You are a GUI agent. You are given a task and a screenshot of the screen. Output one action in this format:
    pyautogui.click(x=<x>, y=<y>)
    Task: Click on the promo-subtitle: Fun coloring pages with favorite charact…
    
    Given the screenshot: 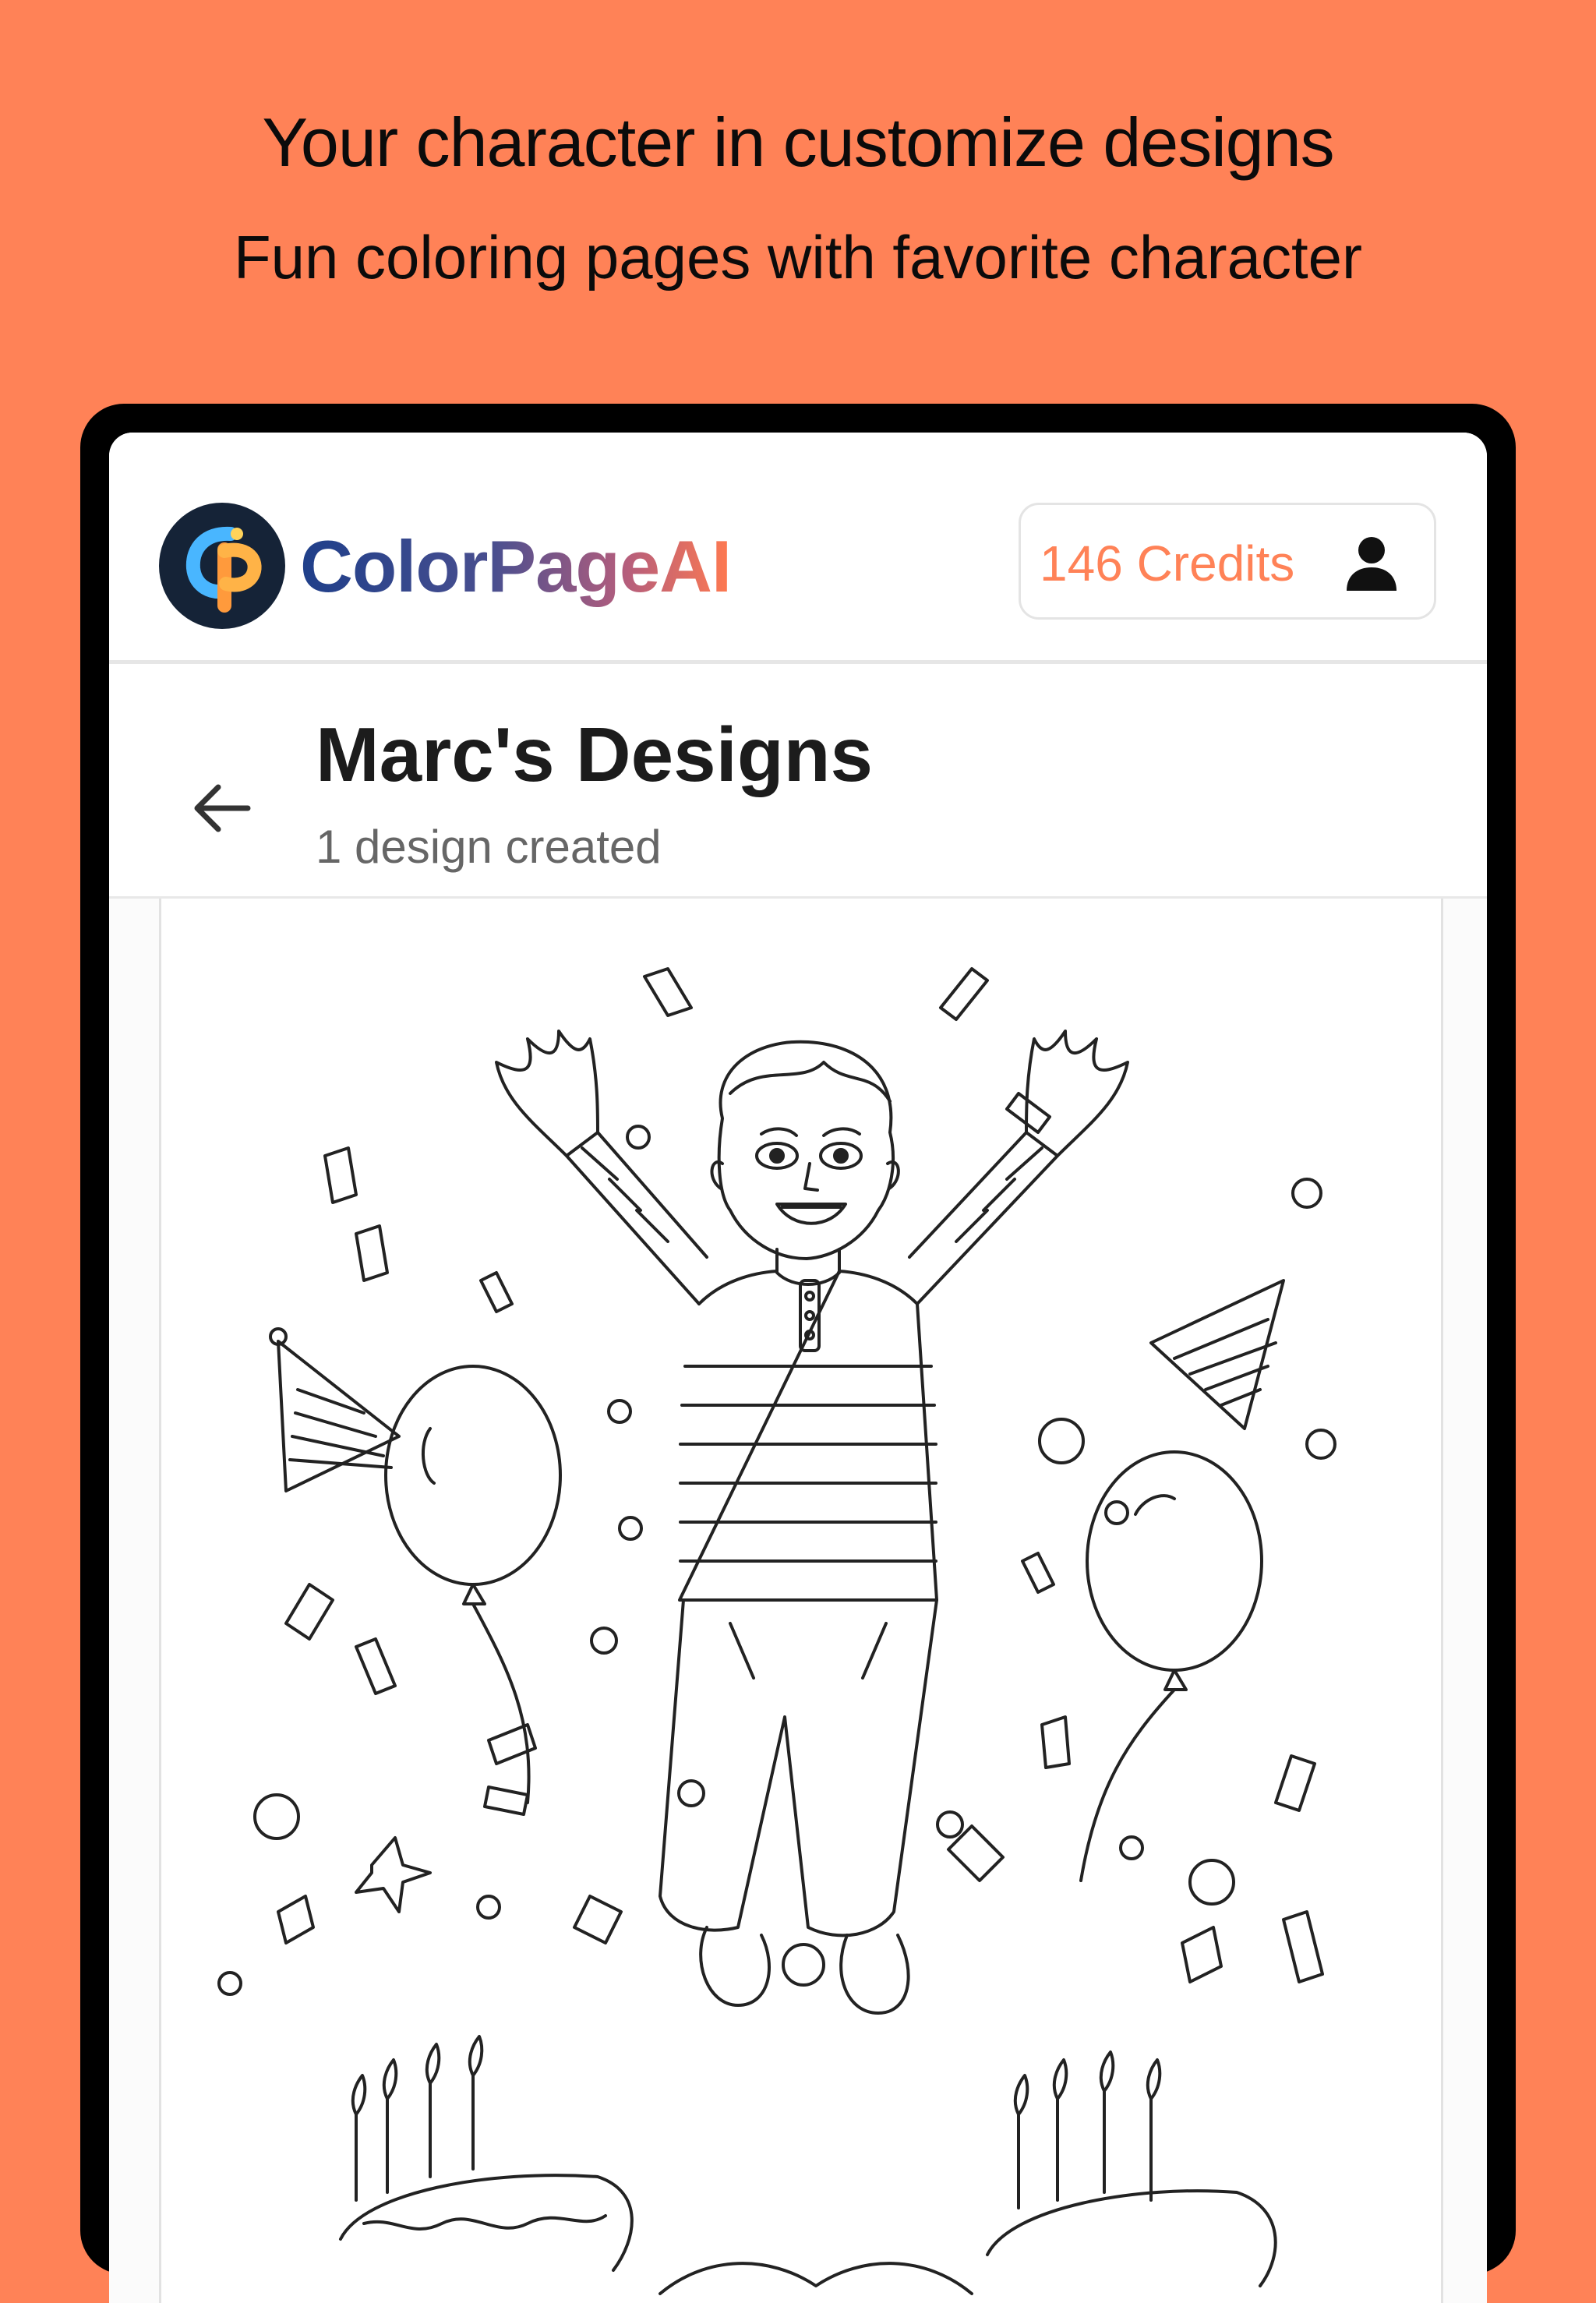 What is the action you would take?
    pyautogui.click(x=798, y=257)
    